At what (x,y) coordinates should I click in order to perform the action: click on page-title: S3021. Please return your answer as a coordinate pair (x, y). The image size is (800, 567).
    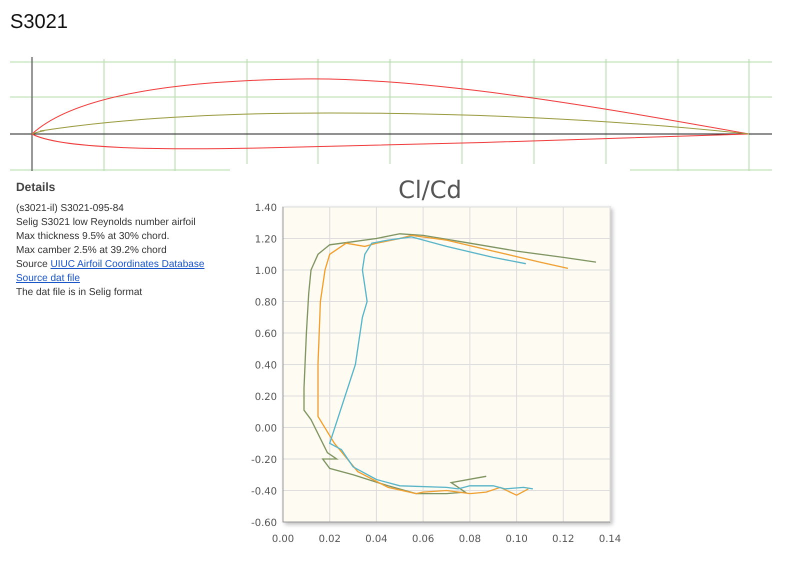
    Looking at the image, I should click on (39, 22).